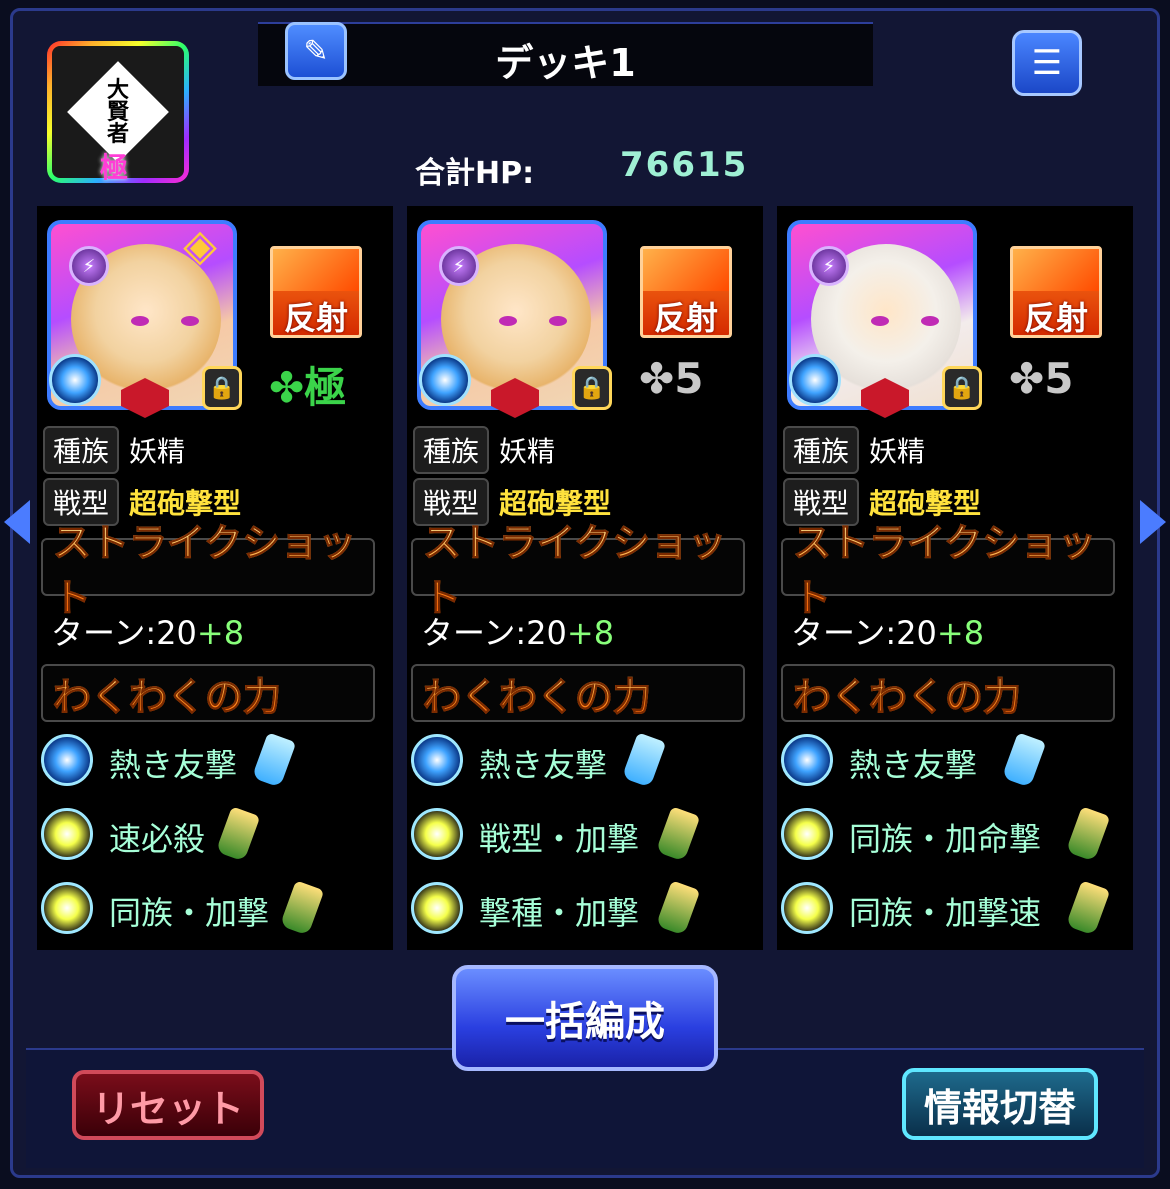 Image resolution: width=1170 pixels, height=1189 pixels. What do you see at coordinates (114, 167) in the screenshot?
I see `badge-rank: 極` at bounding box center [114, 167].